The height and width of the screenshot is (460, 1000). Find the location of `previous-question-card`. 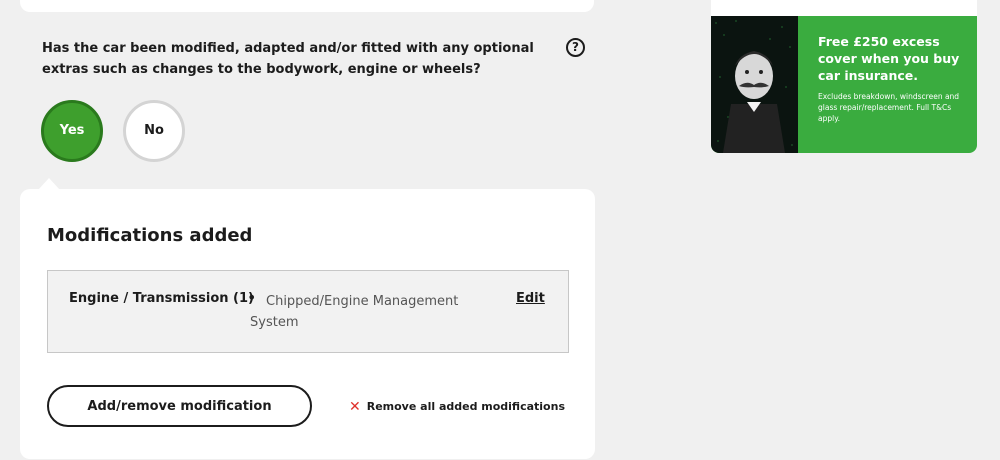

previous-question-card is located at coordinates (307, 6).